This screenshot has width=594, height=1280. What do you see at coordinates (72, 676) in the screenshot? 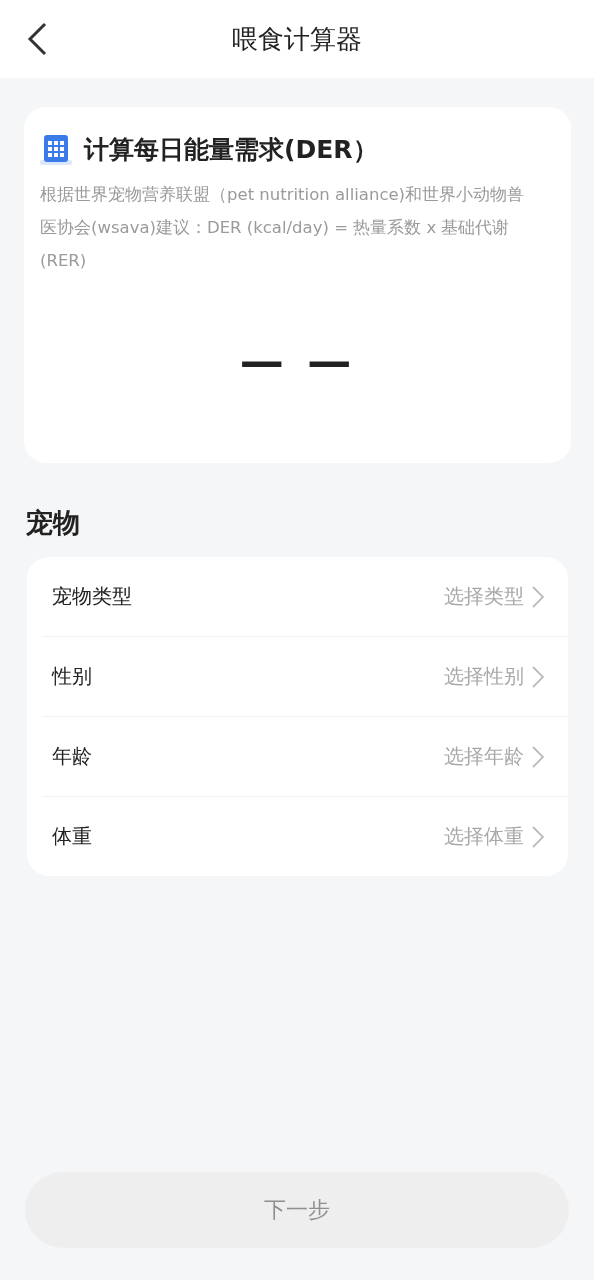
I see `field-label: 性别` at bounding box center [72, 676].